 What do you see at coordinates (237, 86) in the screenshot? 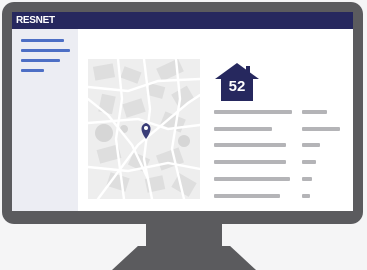
I see `score-value: 52` at bounding box center [237, 86].